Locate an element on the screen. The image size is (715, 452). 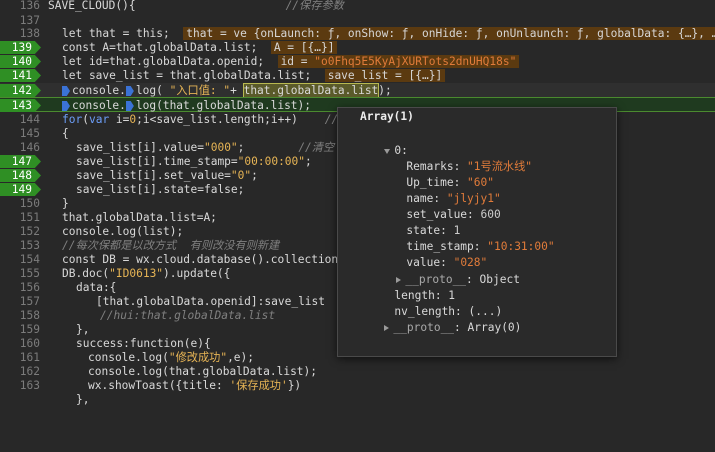
line-number: 154 is located at coordinates (20, 259).